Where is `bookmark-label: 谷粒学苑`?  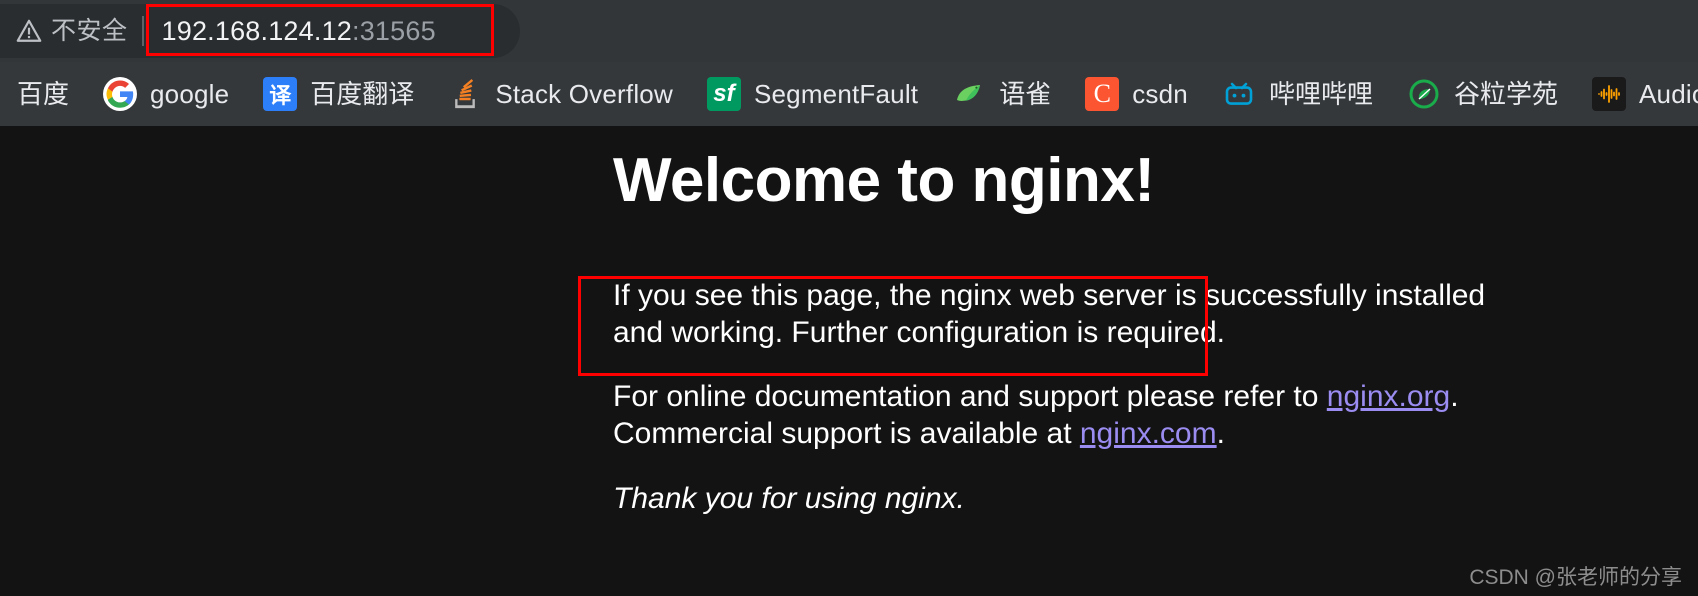
bookmark-label: 谷粒学苑 is located at coordinates (1505, 94).